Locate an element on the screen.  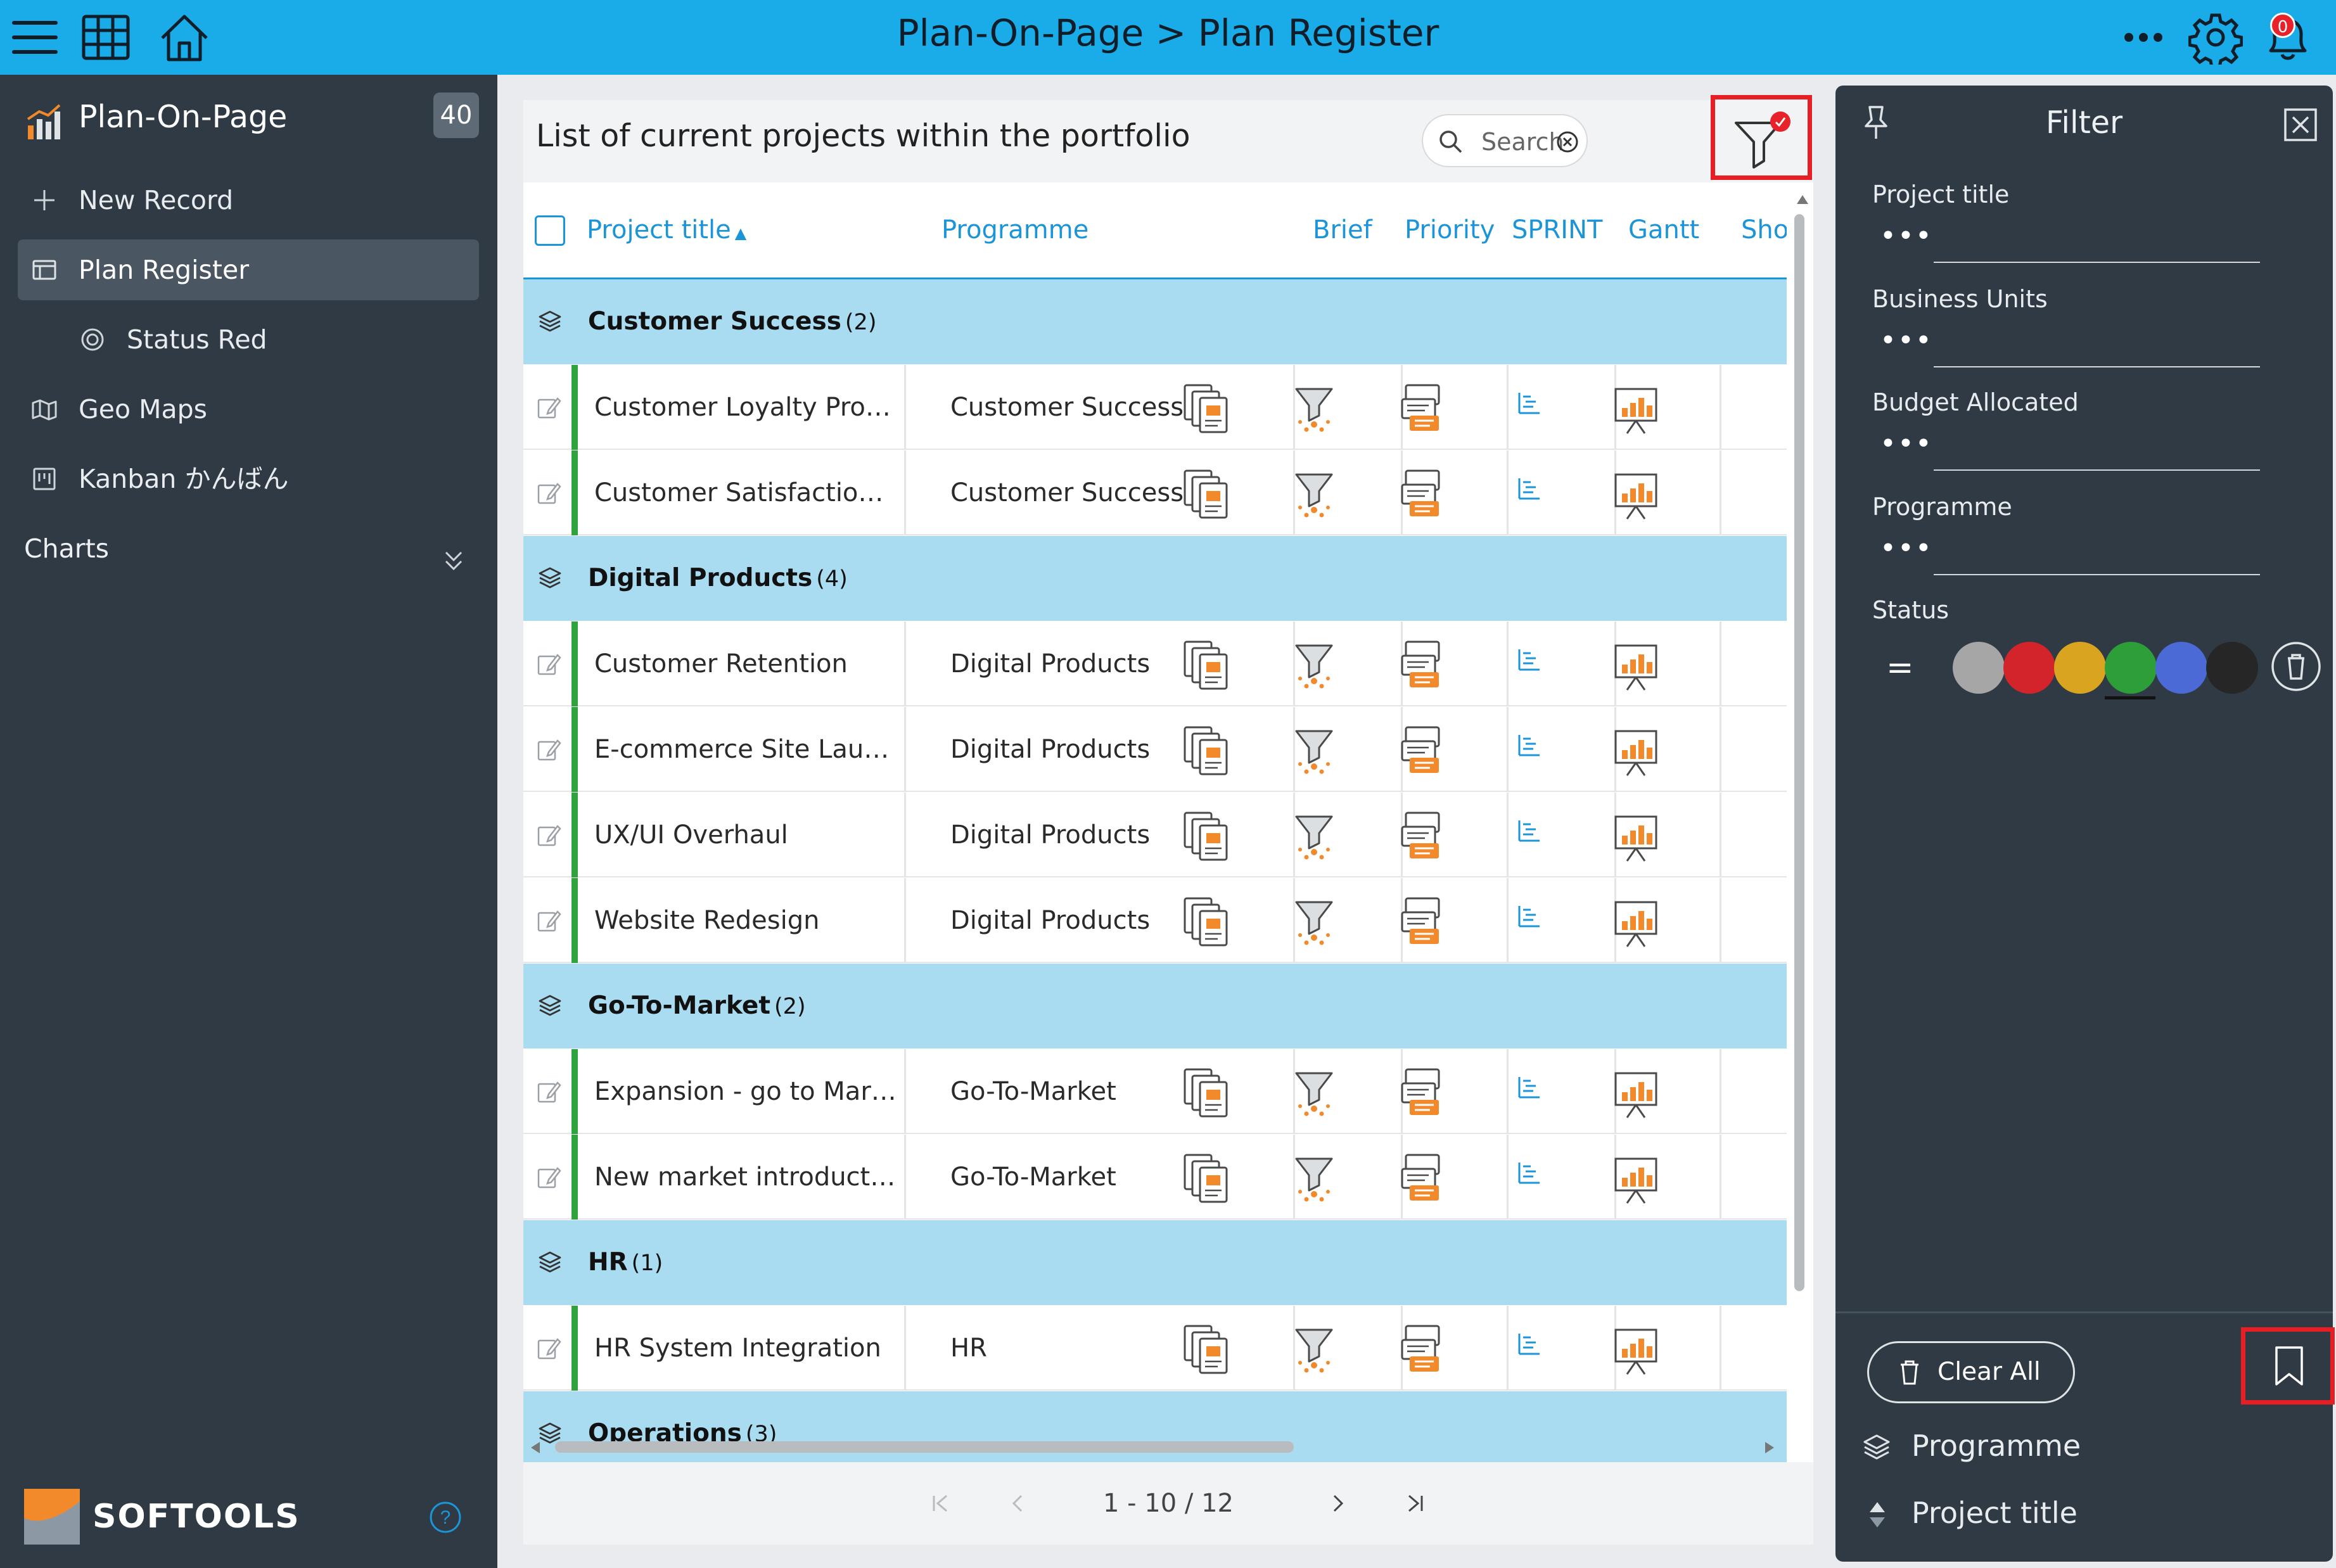
bookmark-icon is located at coordinates (2289, 1366).